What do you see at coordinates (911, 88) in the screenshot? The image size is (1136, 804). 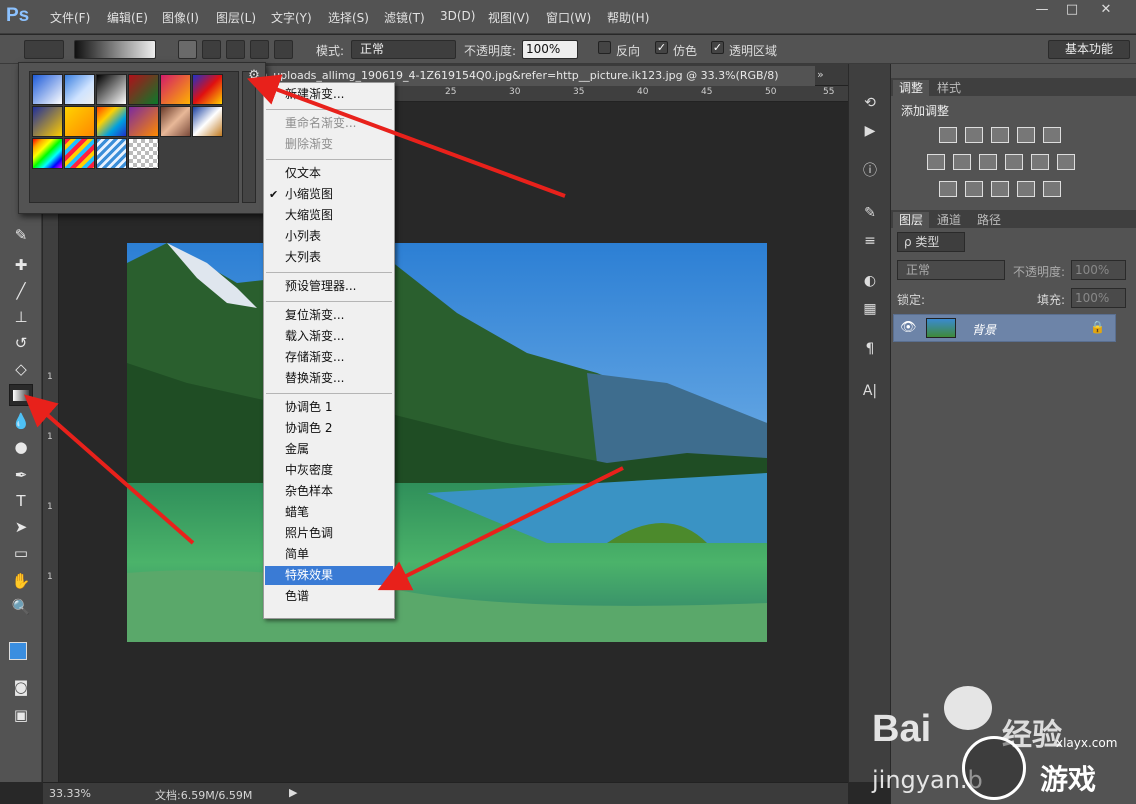 I see `tab-adjustments: 调整` at bounding box center [911, 88].